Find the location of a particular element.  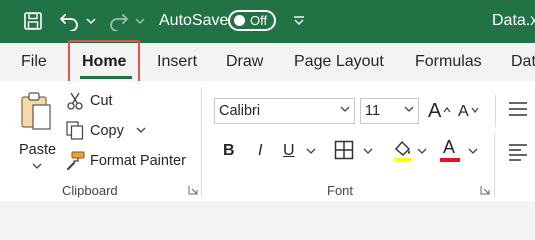

decrease-font-size-glyph: A is located at coordinates (463, 111).